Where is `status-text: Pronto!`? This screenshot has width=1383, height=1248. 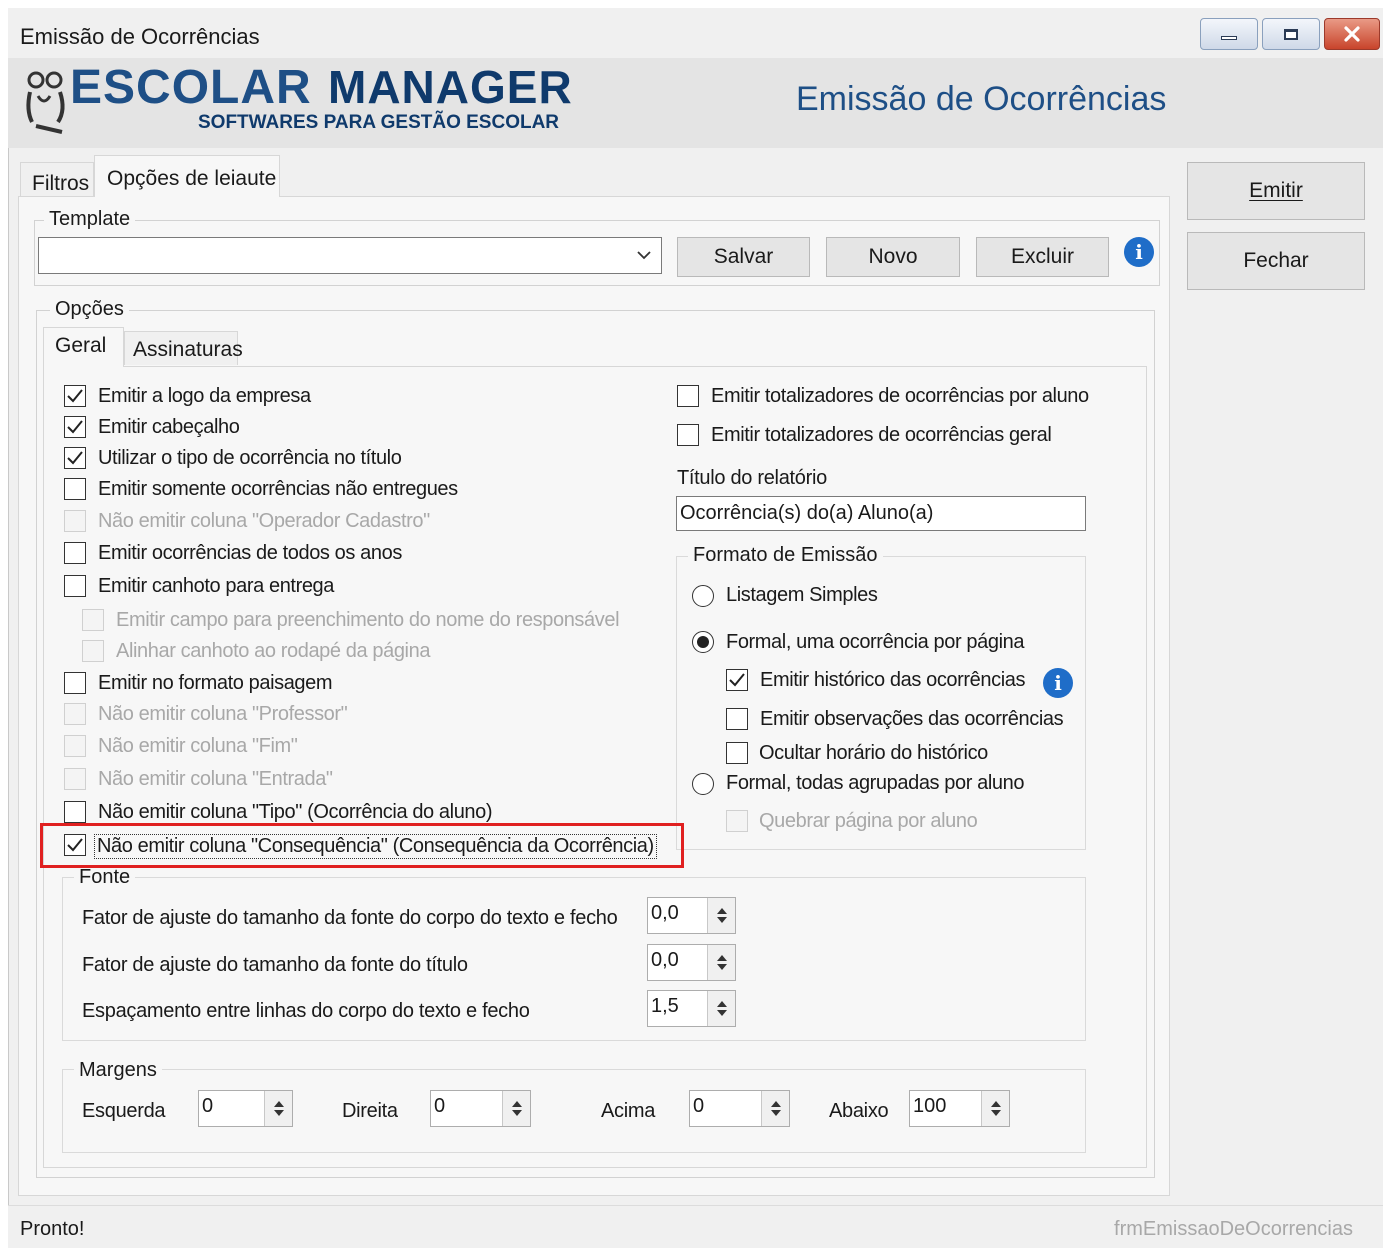
status-text: Pronto! is located at coordinates (52, 1229).